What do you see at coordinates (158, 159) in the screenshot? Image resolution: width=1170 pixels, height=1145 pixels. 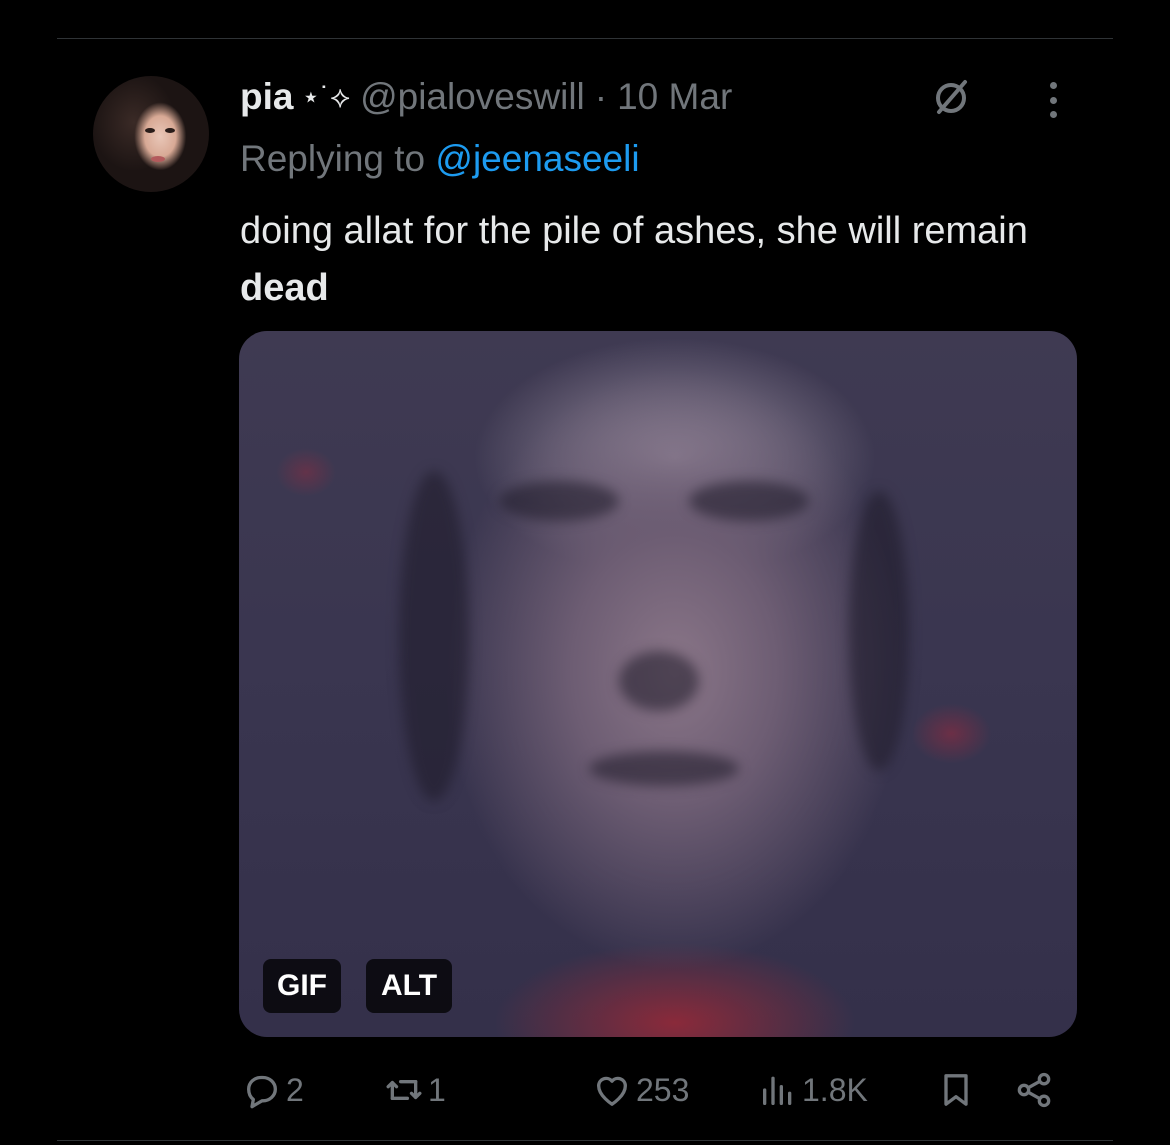 I see `avatar-lips` at bounding box center [158, 159].